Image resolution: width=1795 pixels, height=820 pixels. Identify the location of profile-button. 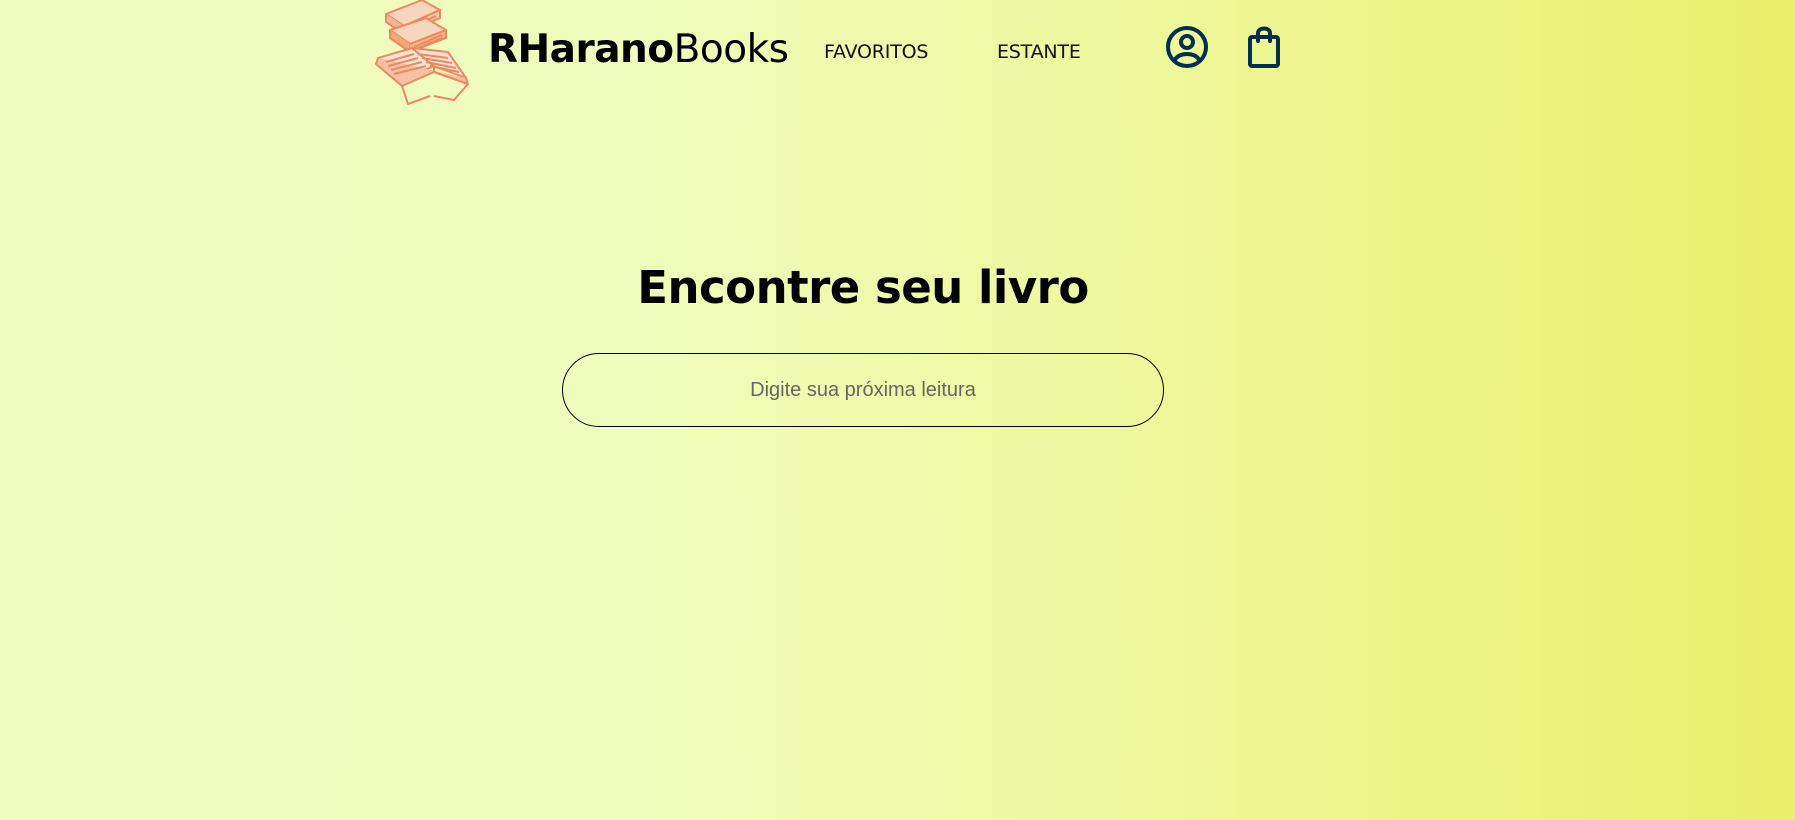
(1187, 47).